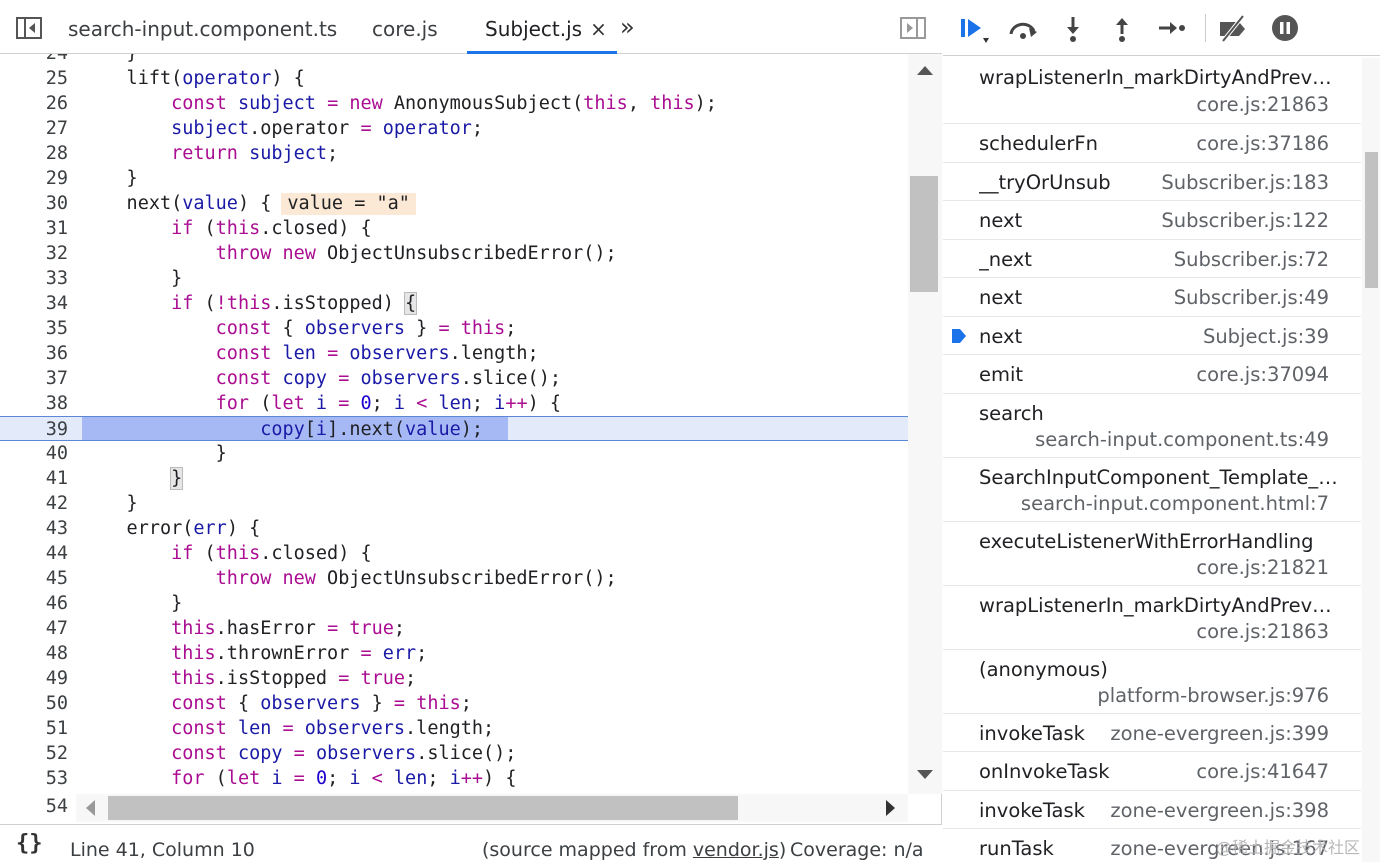  Describe the element at coordinates (1171, 29) in the screenshot. I see `step-icon` at that location.